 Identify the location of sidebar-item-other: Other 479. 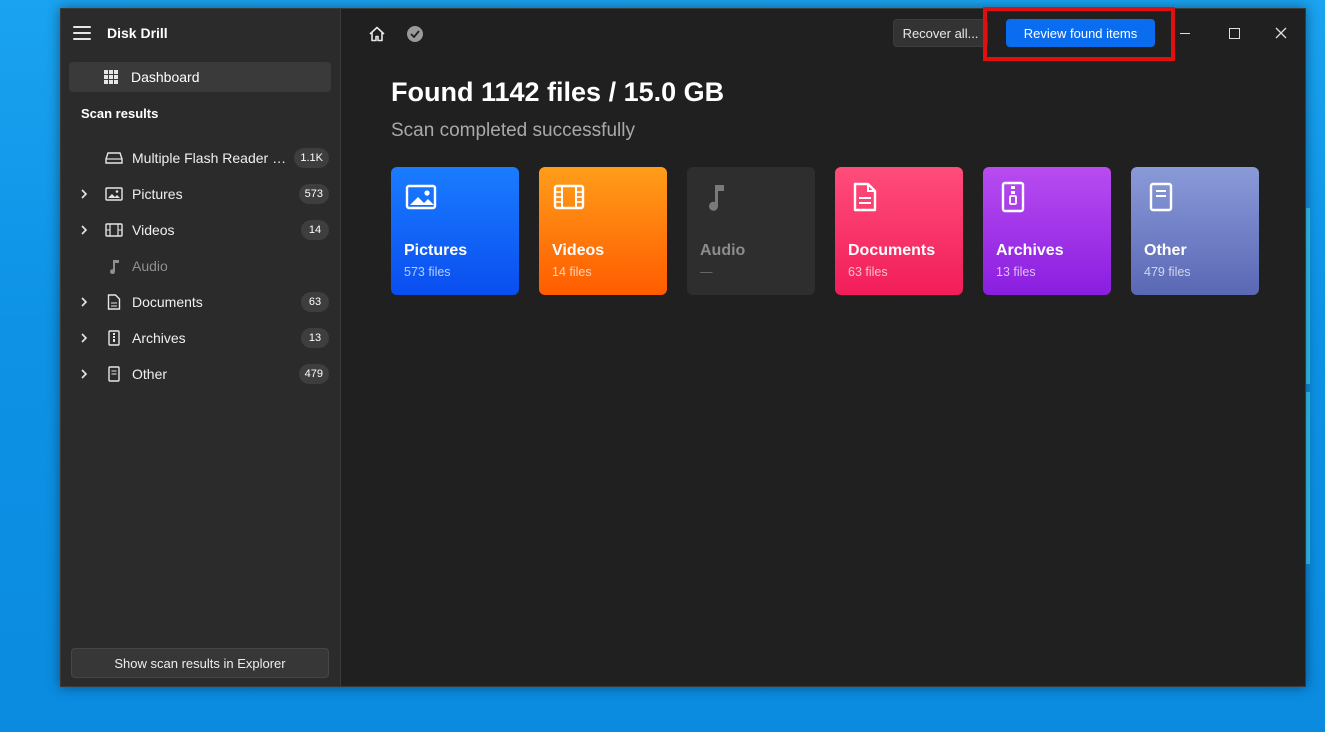
(200, 374).